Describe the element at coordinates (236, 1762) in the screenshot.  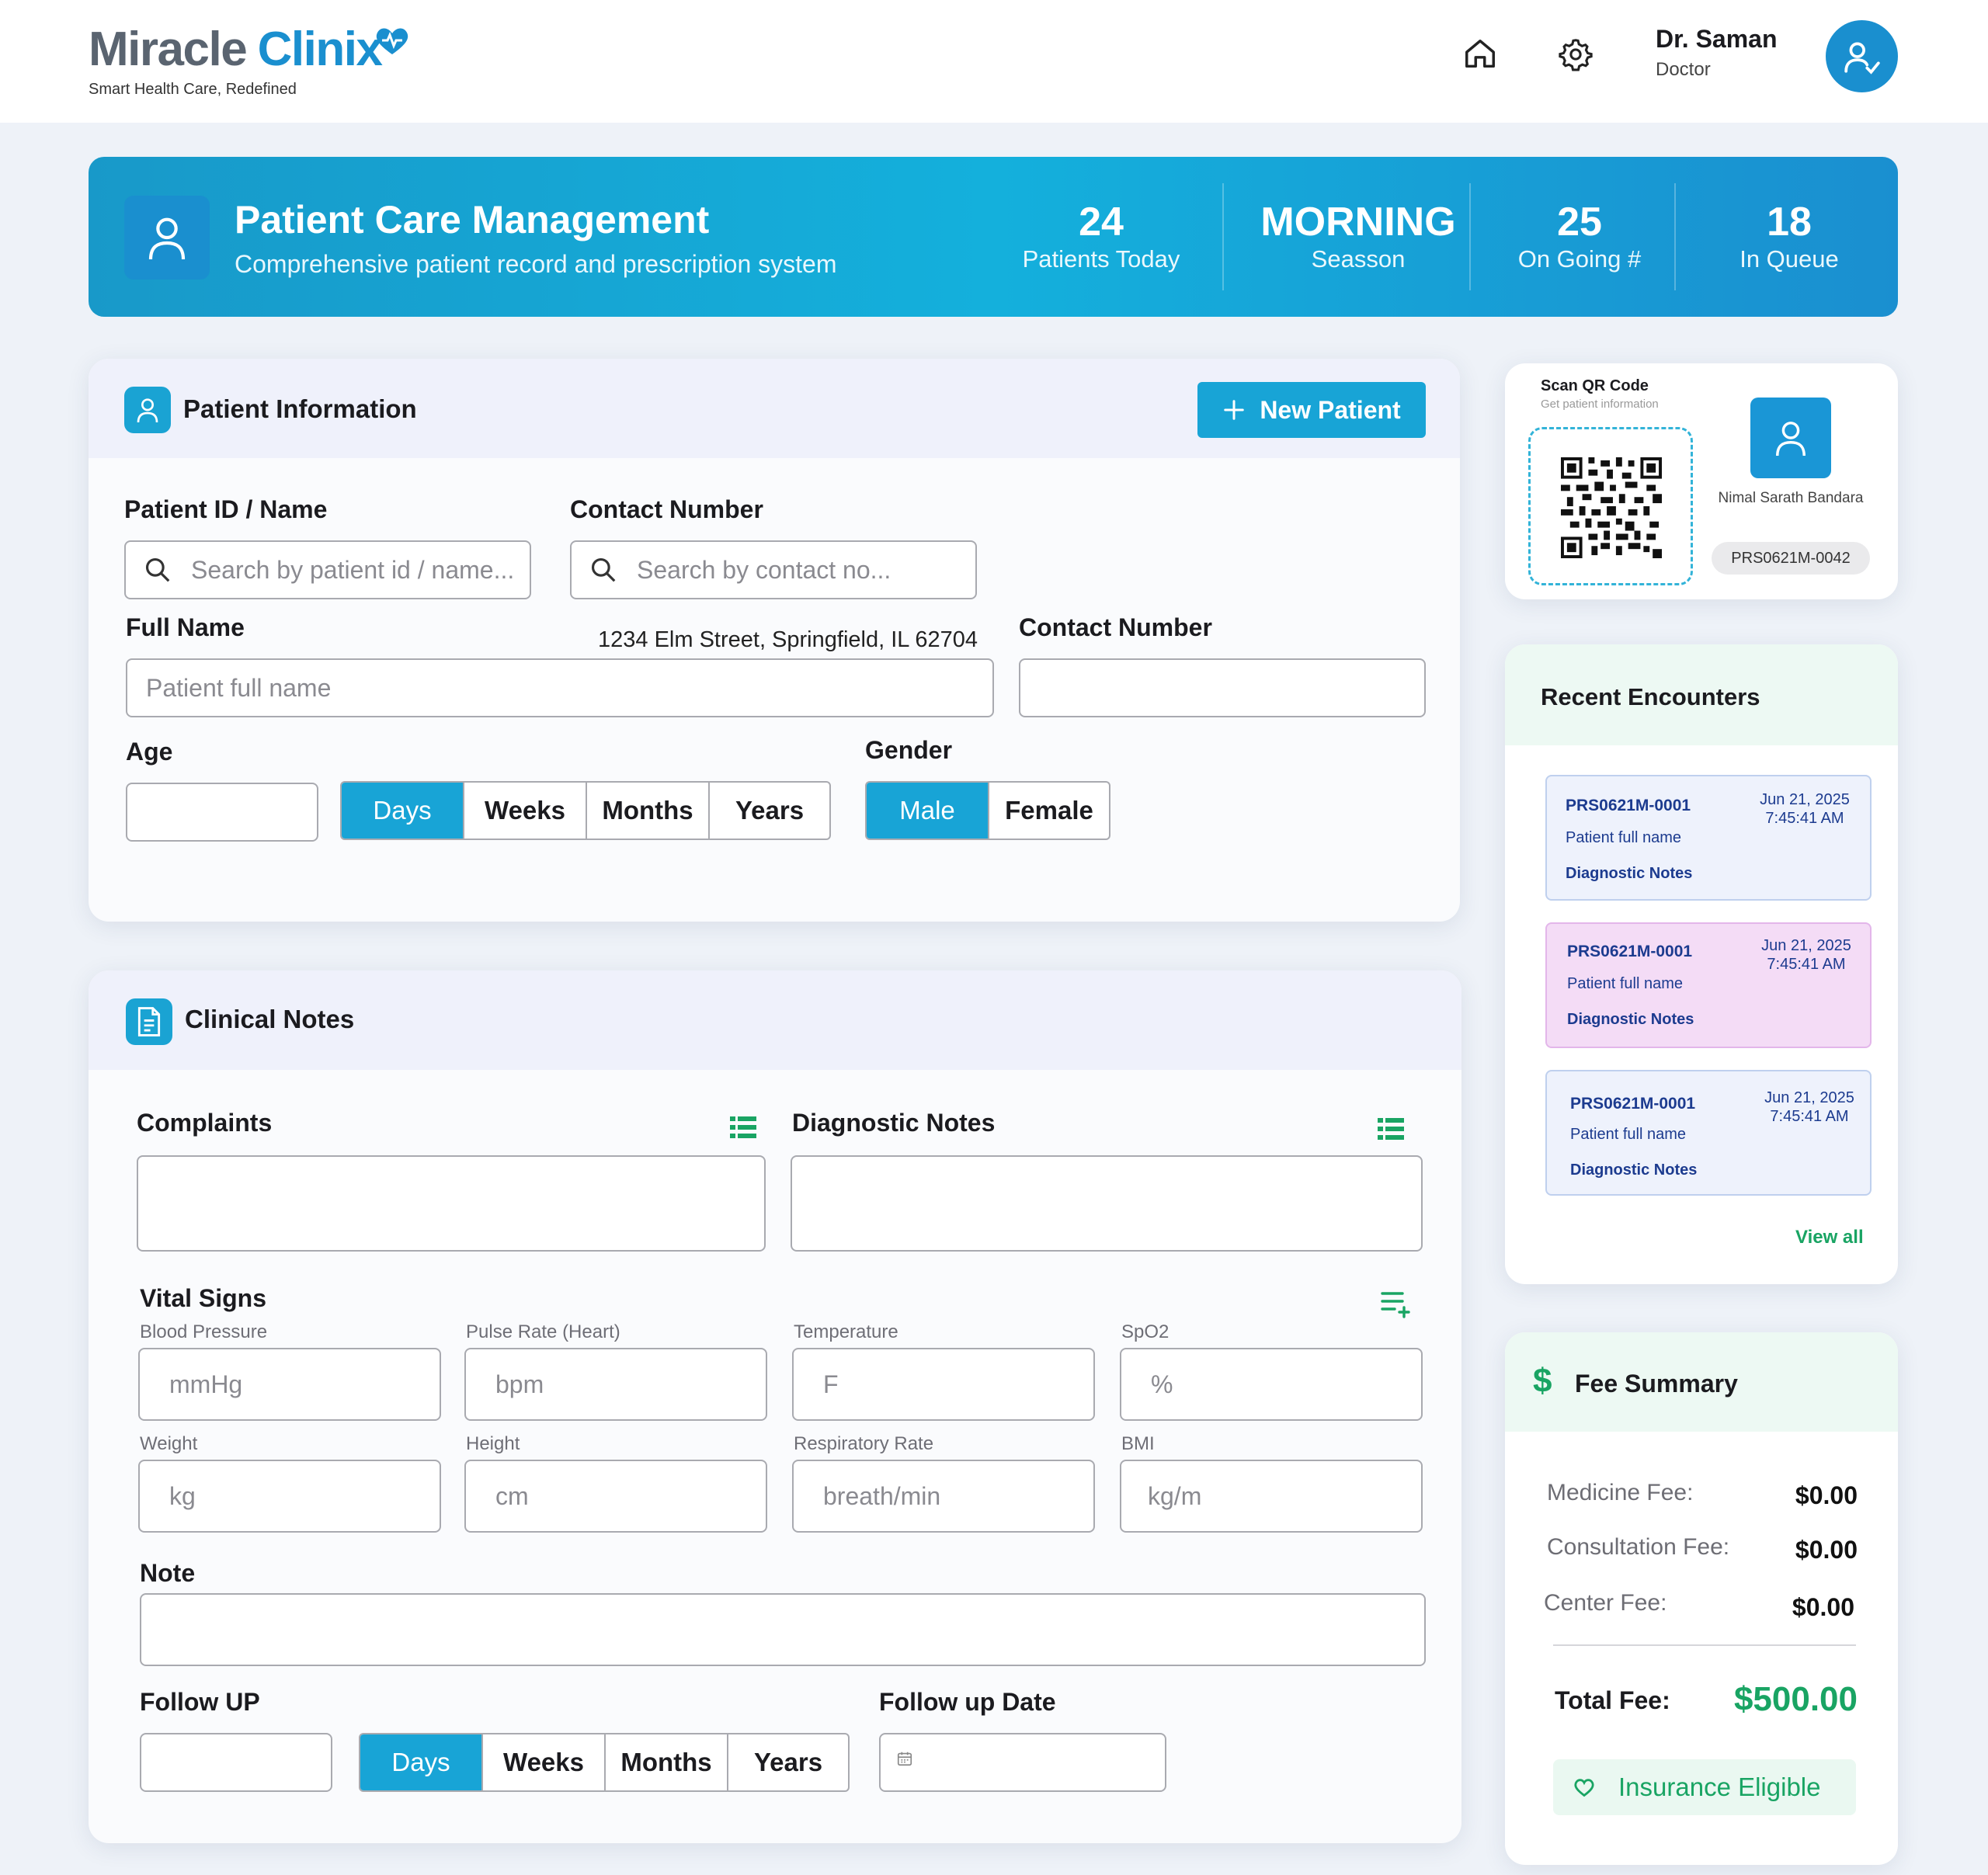
I see `follow-up-input` at that location.